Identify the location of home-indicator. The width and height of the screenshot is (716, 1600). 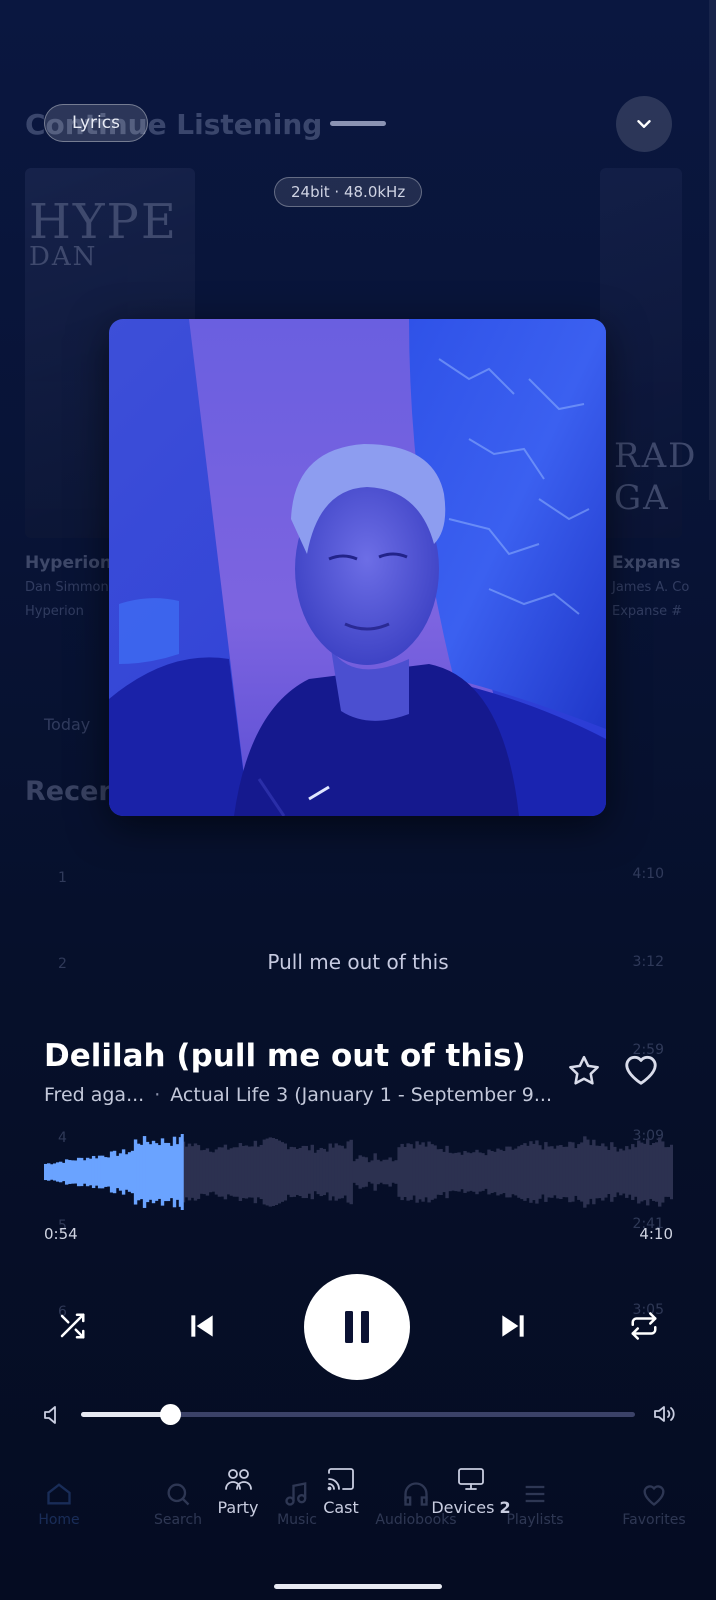
(358, 1586).